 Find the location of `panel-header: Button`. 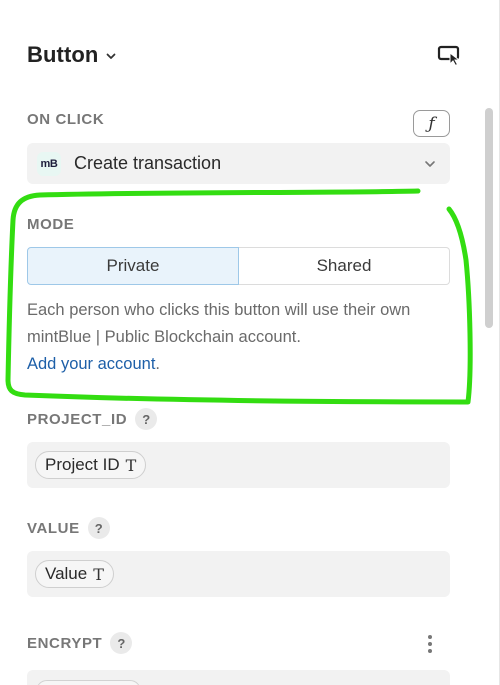

panel-header: Button is located at coordinates (72, 55).